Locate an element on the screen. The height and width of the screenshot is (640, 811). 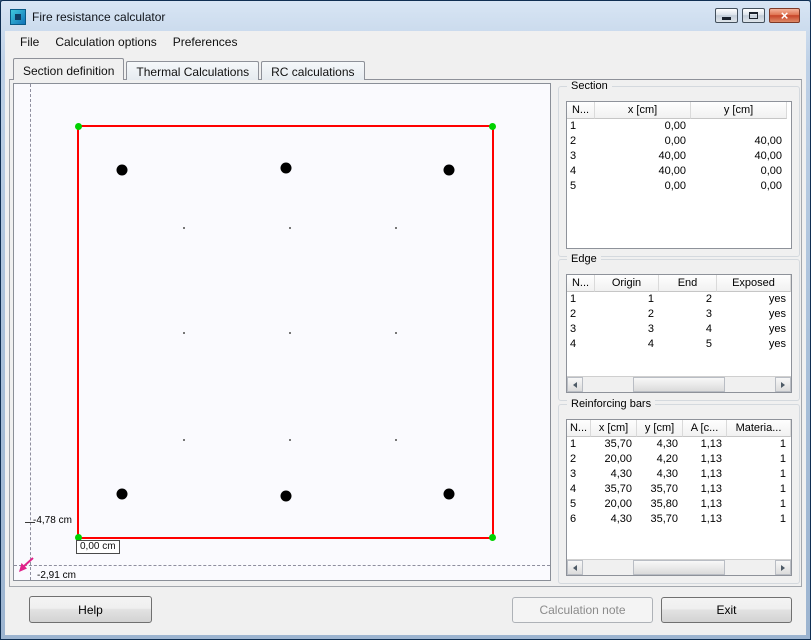
close-button: × is located at coordinates (784, 15).